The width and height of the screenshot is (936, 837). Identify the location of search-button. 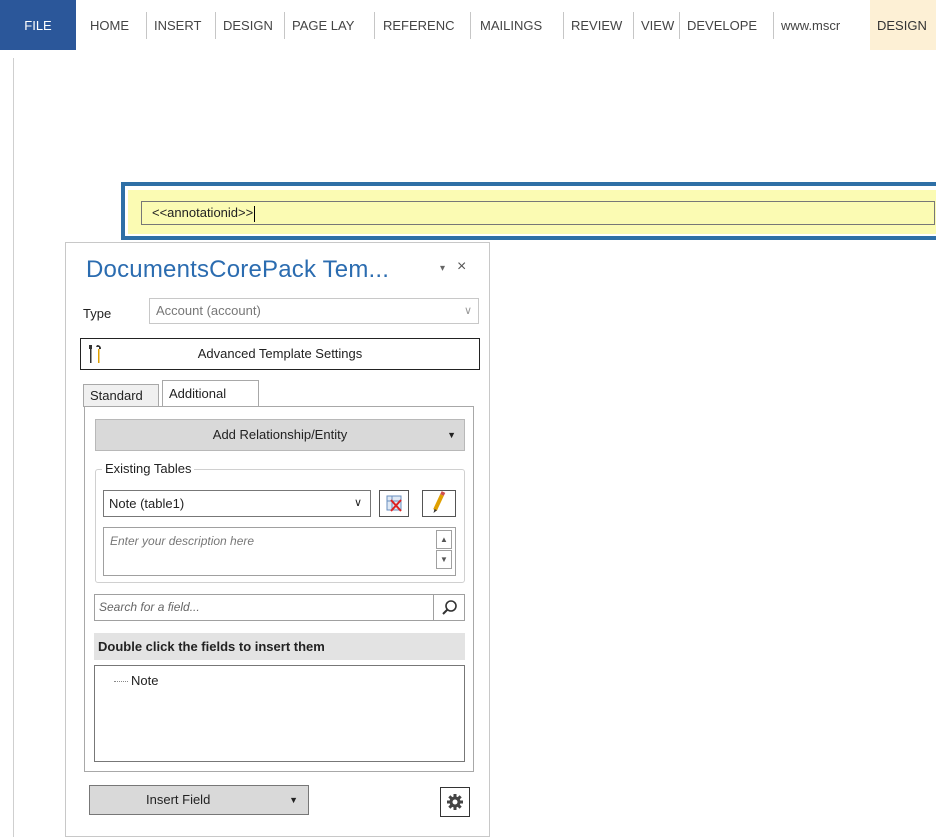
(449, 607).